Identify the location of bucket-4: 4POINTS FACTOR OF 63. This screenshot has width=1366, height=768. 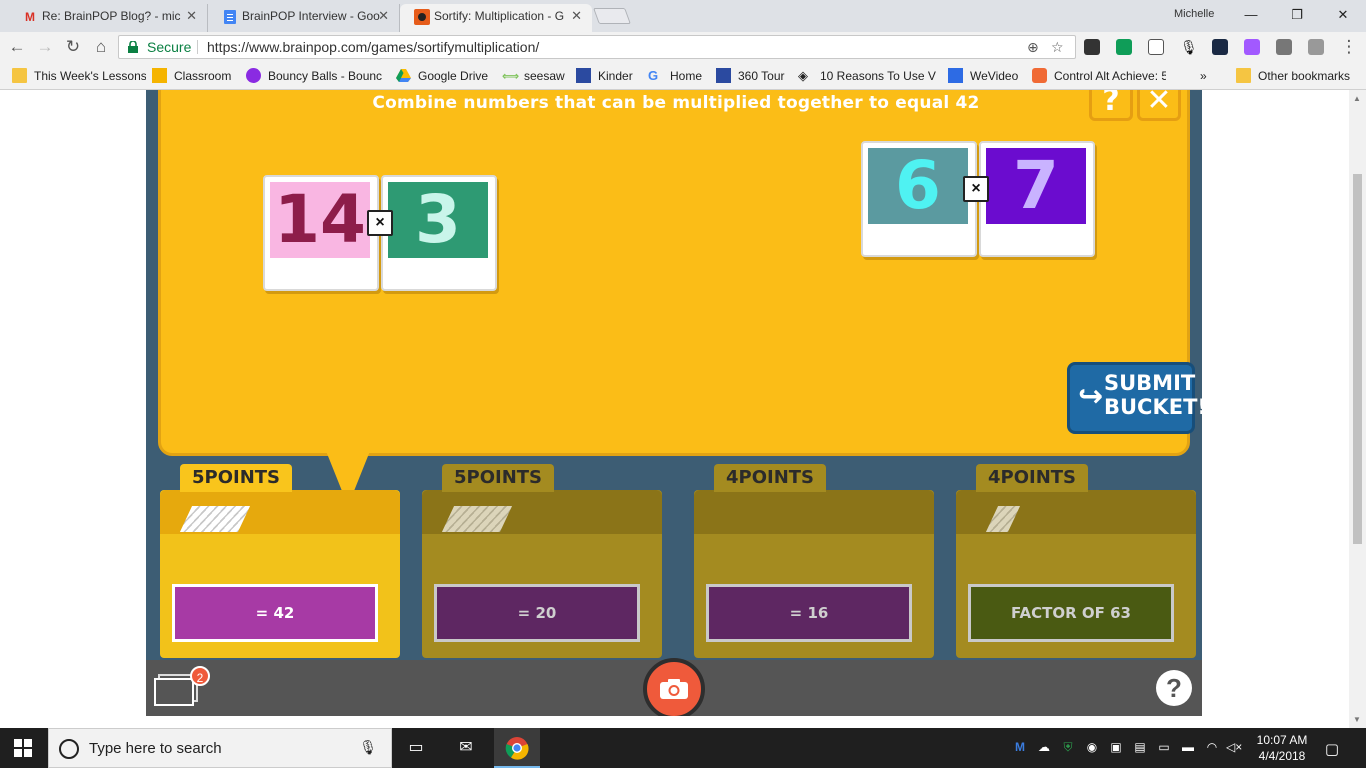
(1077, 560).